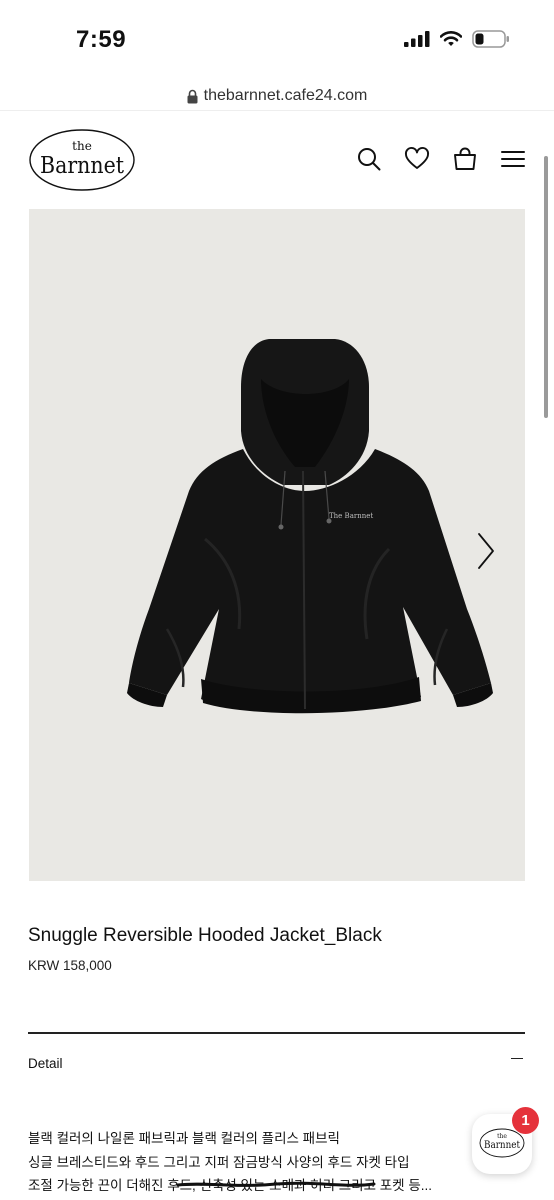 The height and width of the screenshot is (1200, 554). I want to click on bag-icon, so click(465, 159).